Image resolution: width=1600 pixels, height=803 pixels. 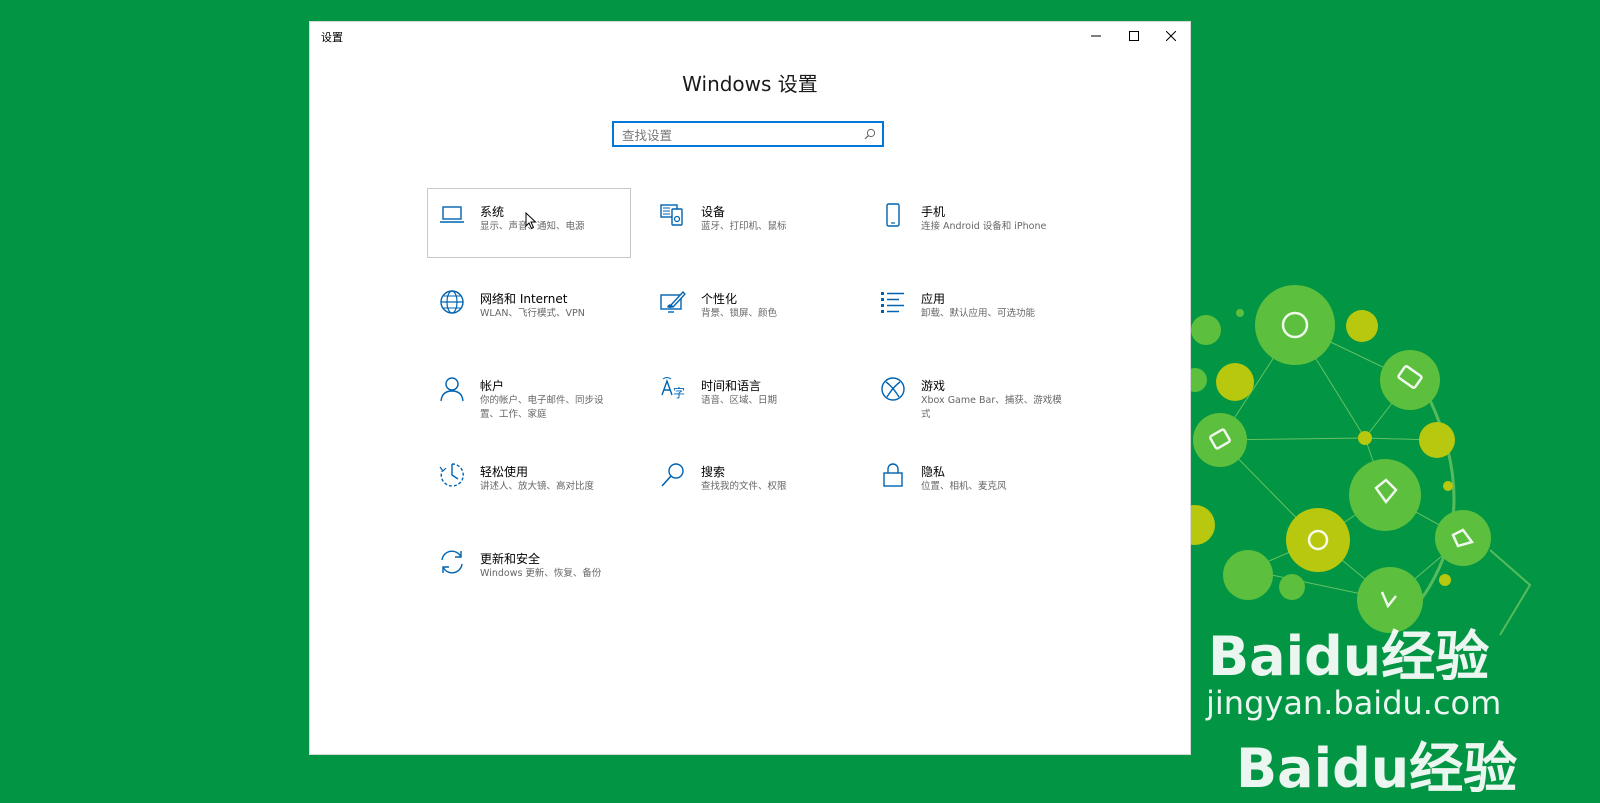 What do you see at coordinates (750, 37) in the screenshot?
I see `title-bar: 设置` at bounding box center [750, 37].